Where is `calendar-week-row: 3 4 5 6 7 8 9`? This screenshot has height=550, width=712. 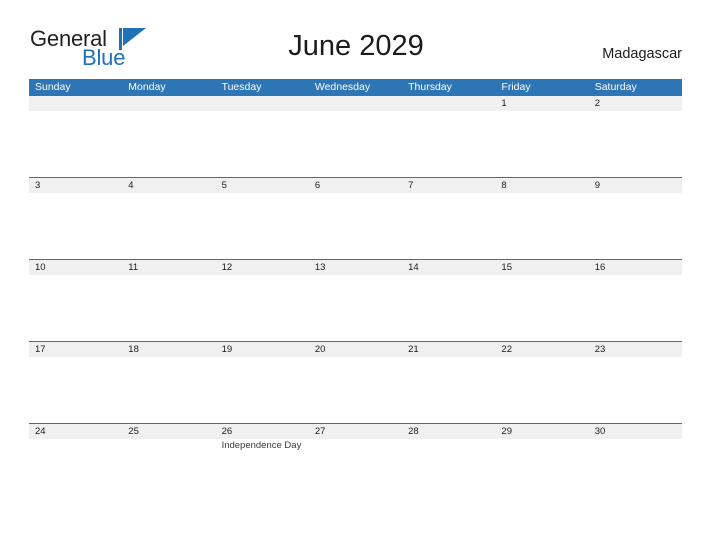
calendar-week-row: 3 4 5 6 7 8 9 is located at coordinates (355, 218).